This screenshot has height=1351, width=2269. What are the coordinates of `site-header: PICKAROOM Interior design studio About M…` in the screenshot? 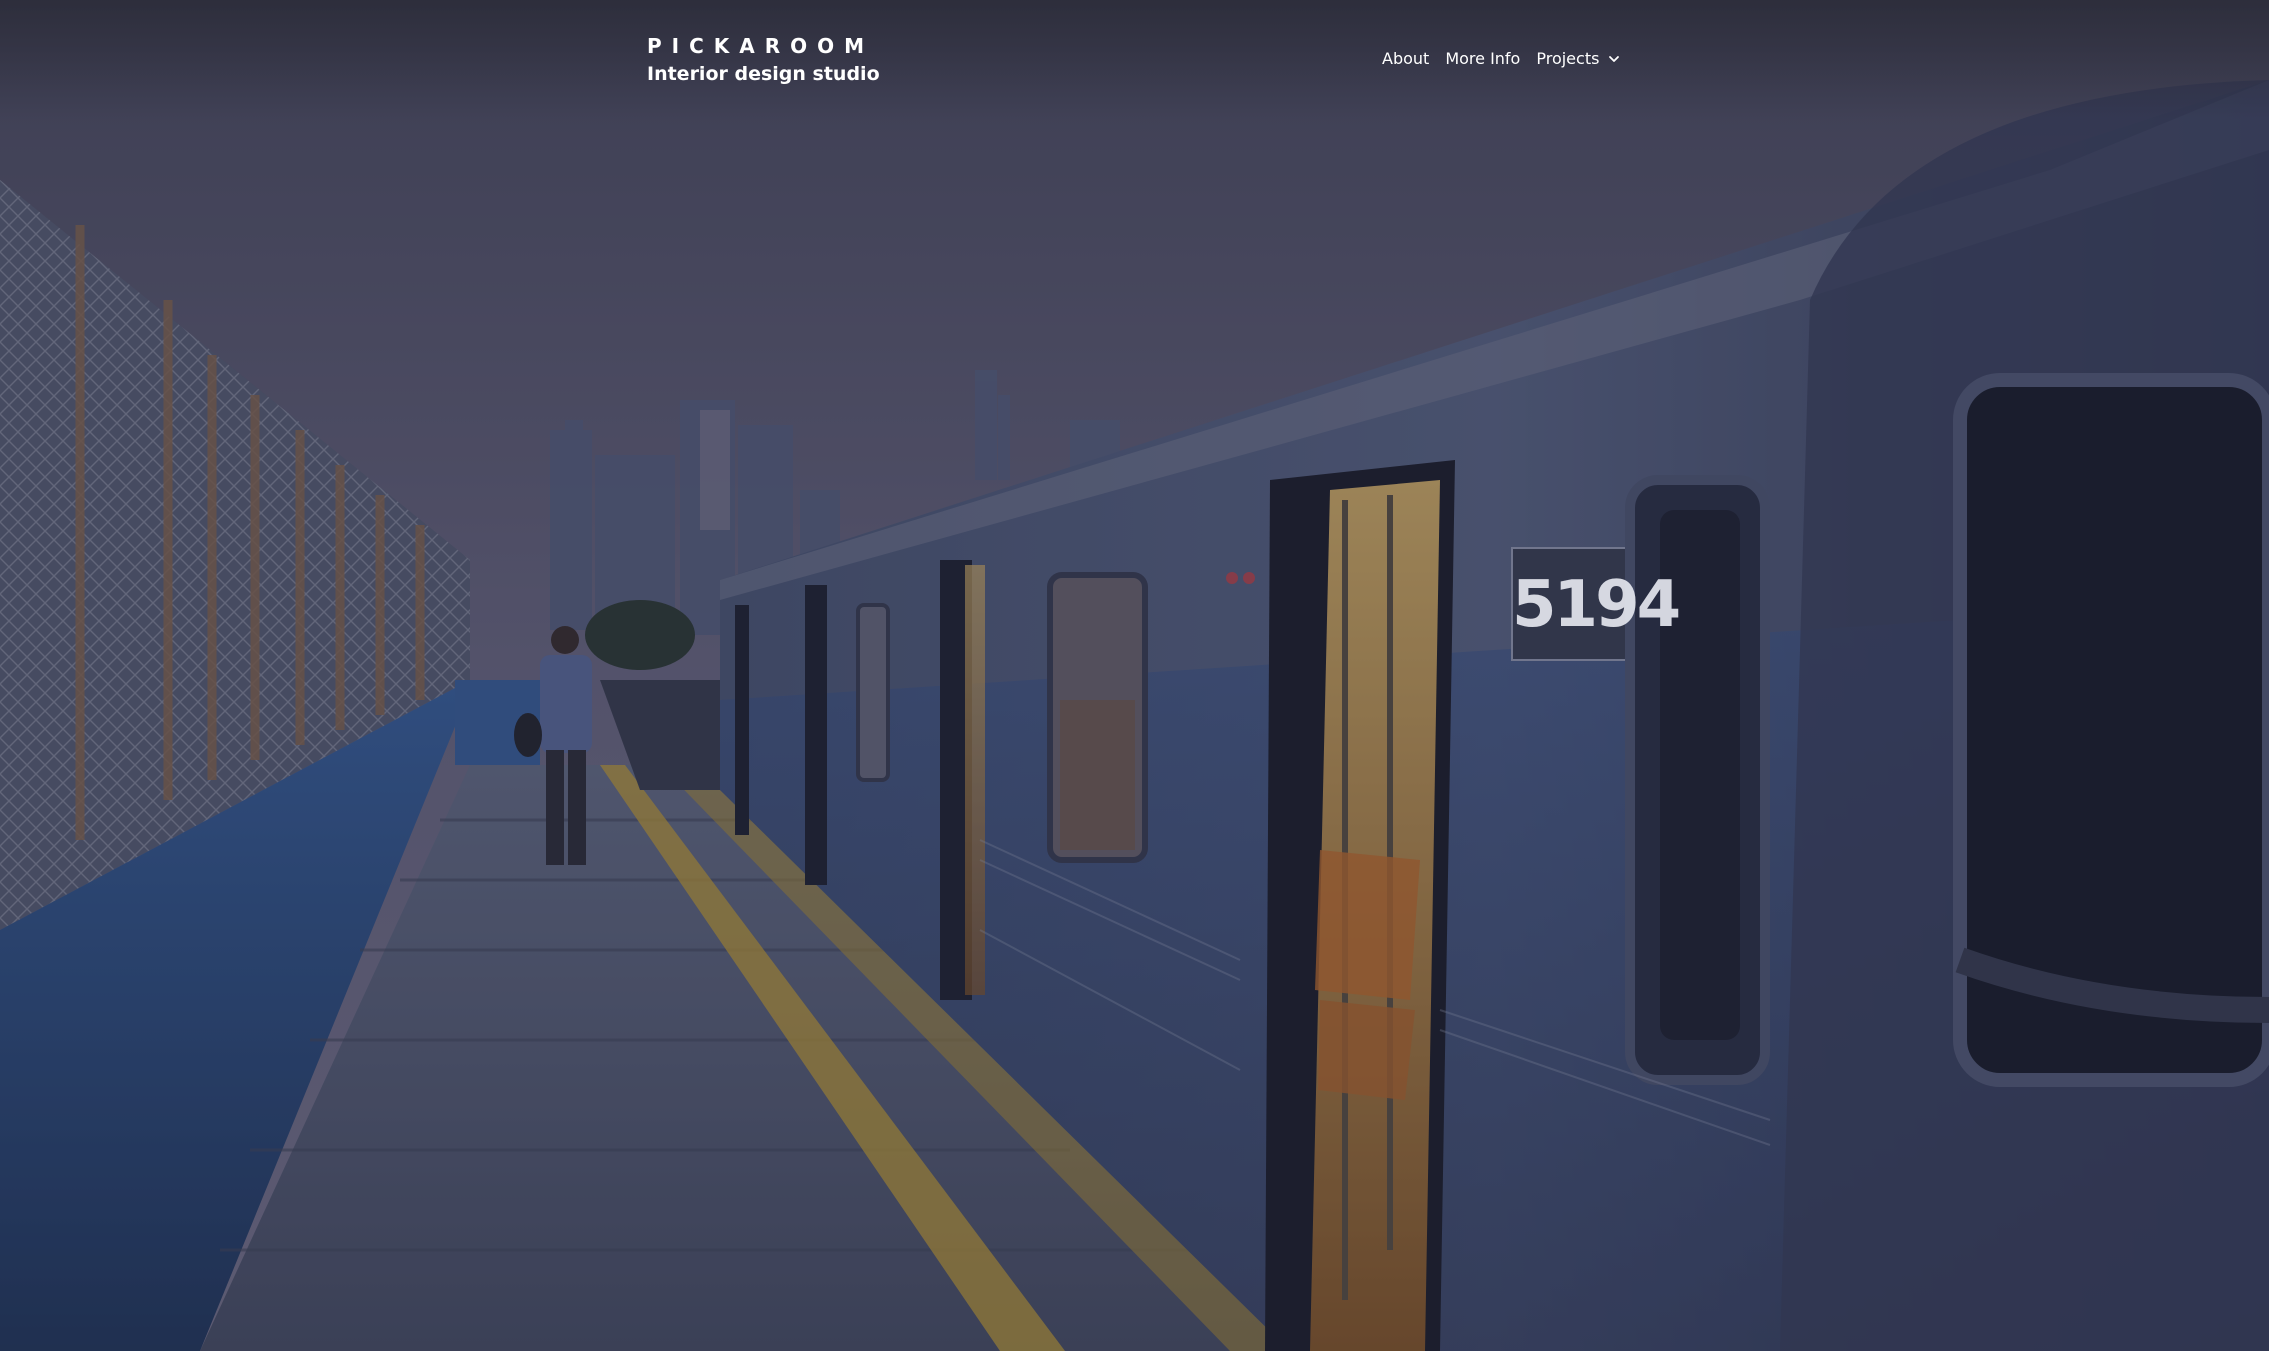 It's located at (1134, 60).